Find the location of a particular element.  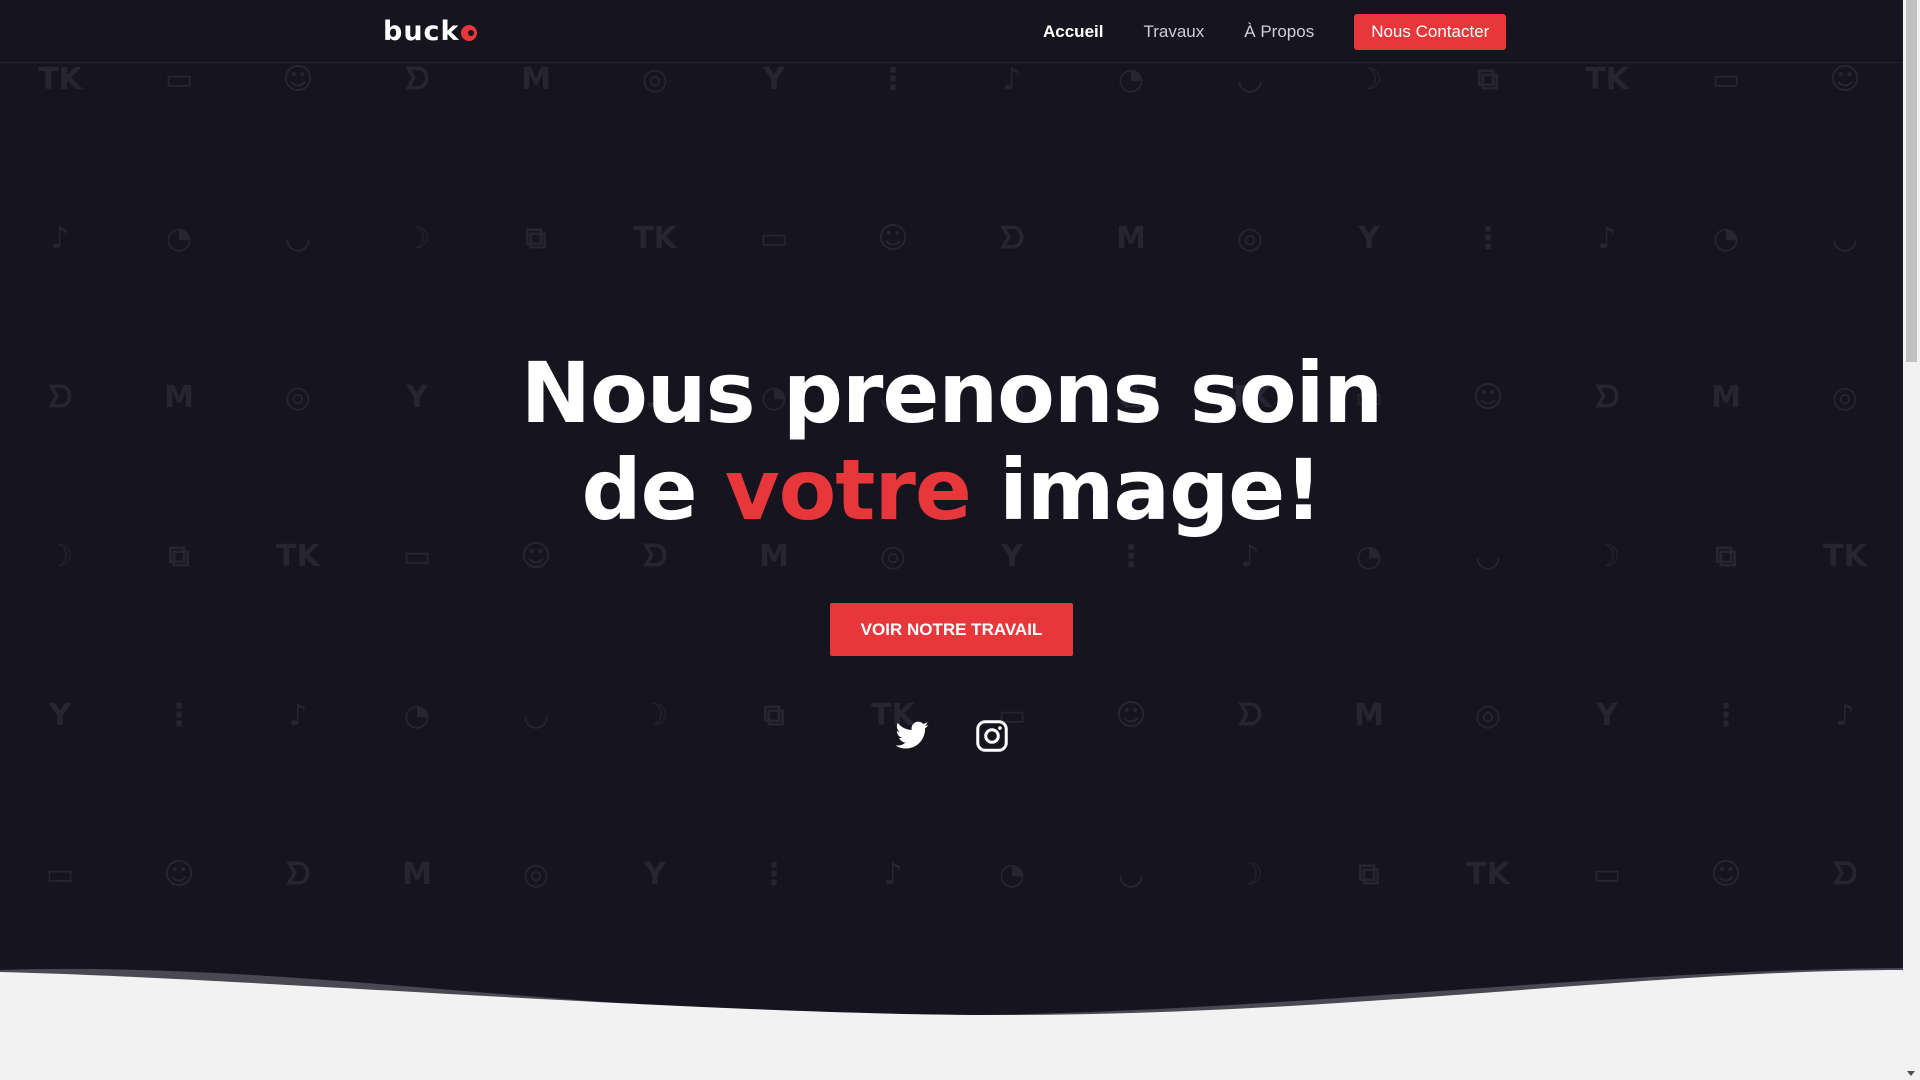

hero-title-line2-pre: de is located at coordinates (653, 490).